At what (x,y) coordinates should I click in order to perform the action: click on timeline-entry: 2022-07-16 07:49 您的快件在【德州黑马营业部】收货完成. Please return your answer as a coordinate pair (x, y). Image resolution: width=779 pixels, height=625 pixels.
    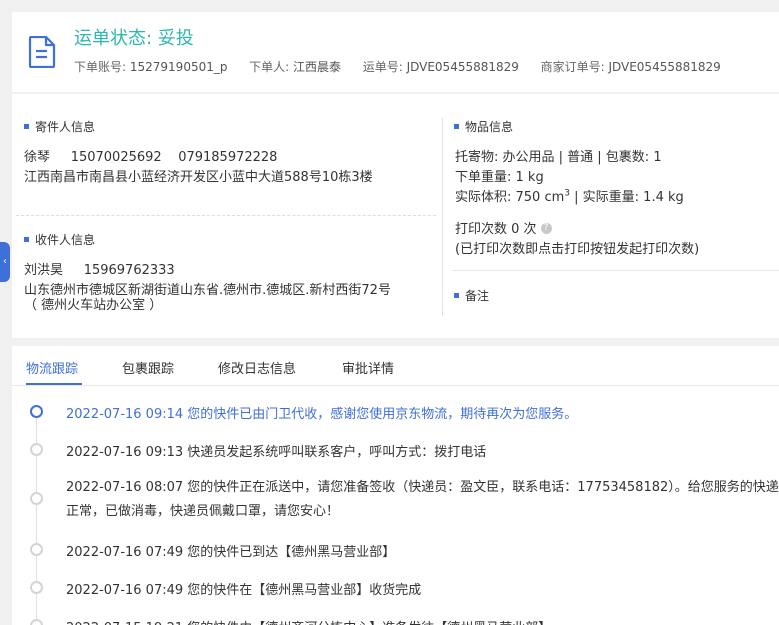
    Looking at the image, I should click on (244, 590).